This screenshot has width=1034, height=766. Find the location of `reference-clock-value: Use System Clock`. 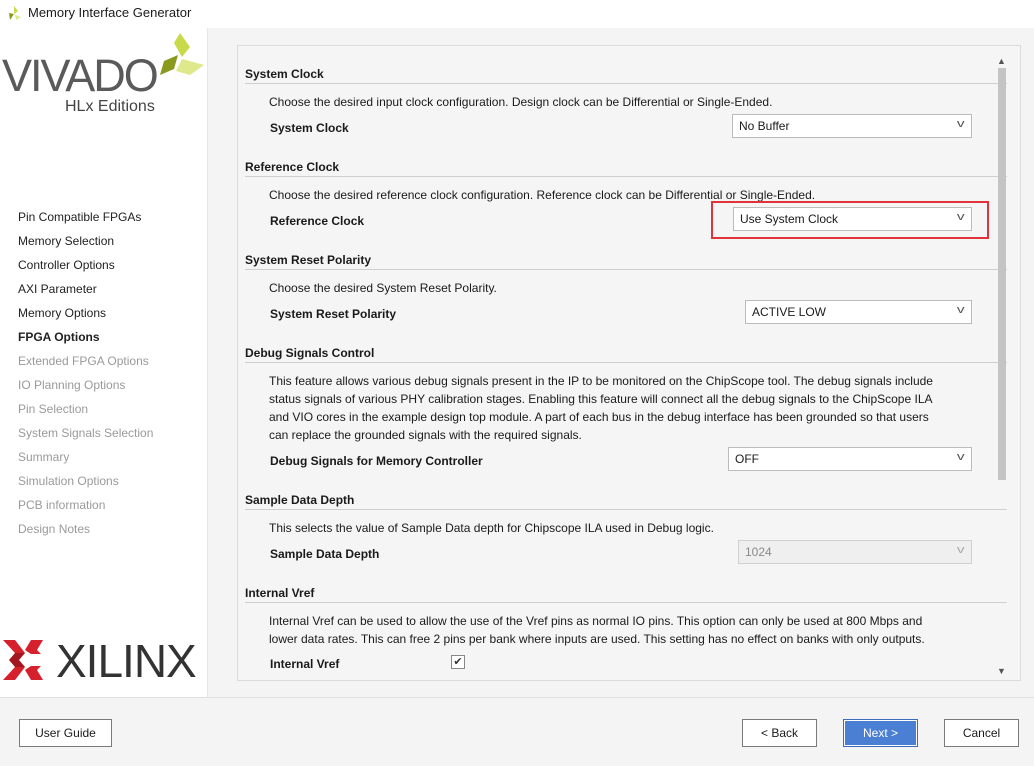

reference-clock-value: Use System Clock is located at coordinates (789, 219).